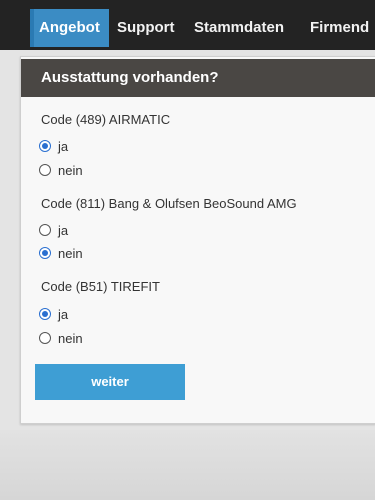 The image size is (375, 500). I want to click on radio-airmatic-nein: nein, so click(61, 170).